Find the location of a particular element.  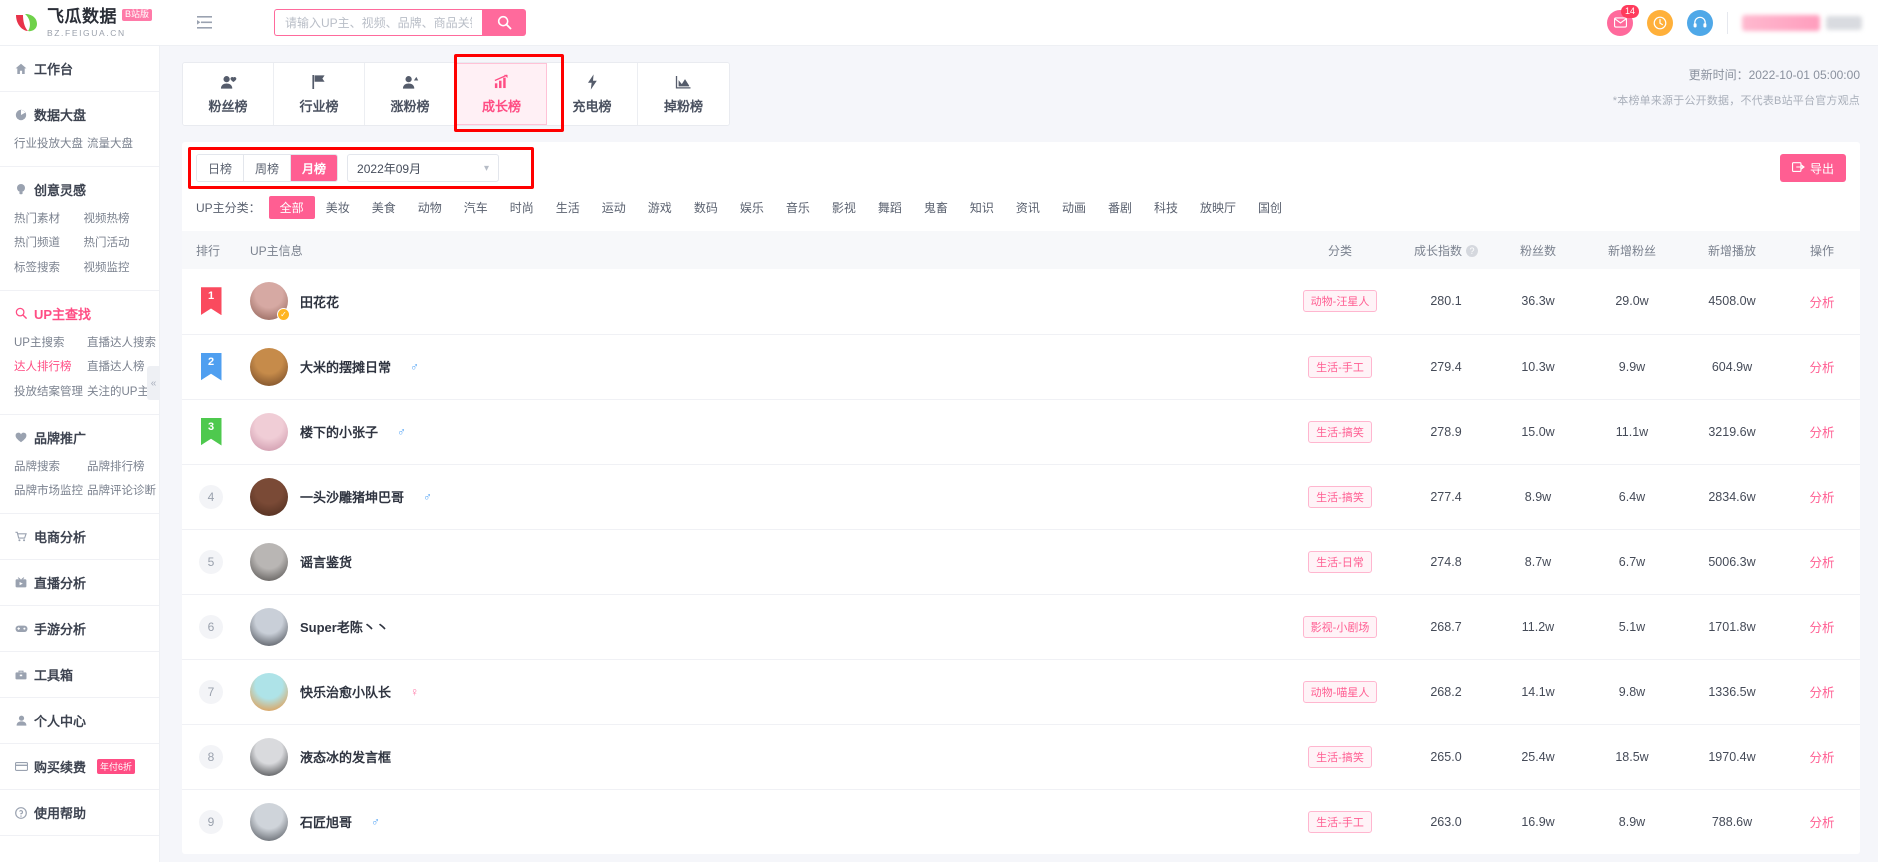

up-name: 液态冰的发言框 is located at coordinates (345, 756).